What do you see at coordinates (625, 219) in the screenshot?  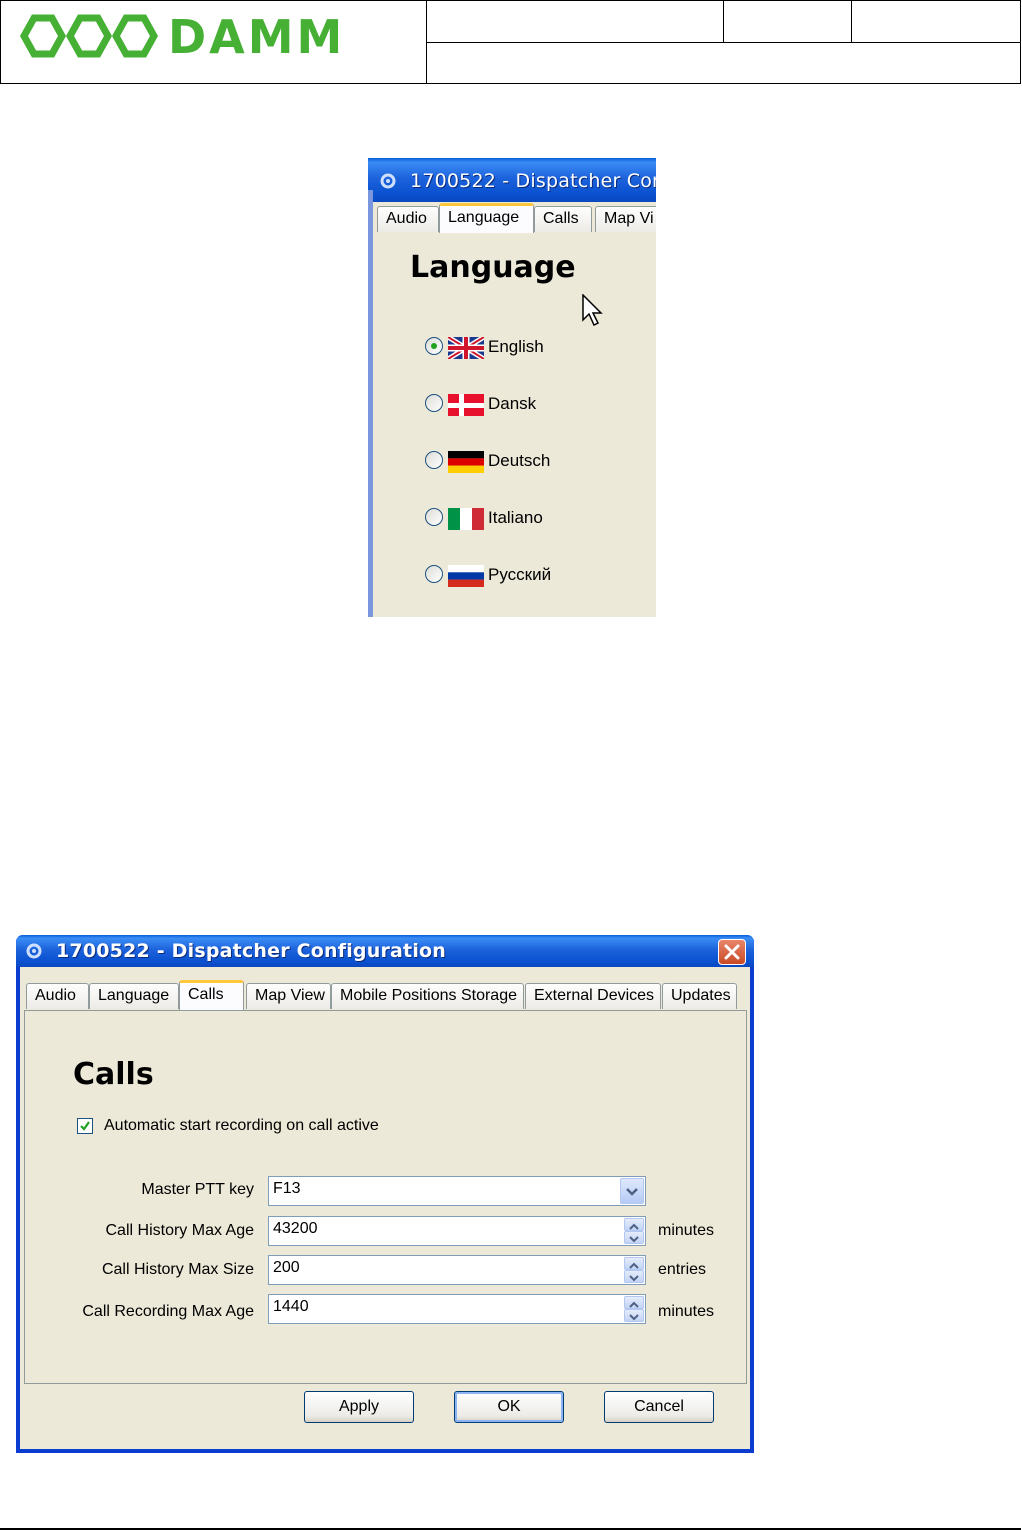 I see `tab-map-view: Map Vi` at bounding box center [625, 219].